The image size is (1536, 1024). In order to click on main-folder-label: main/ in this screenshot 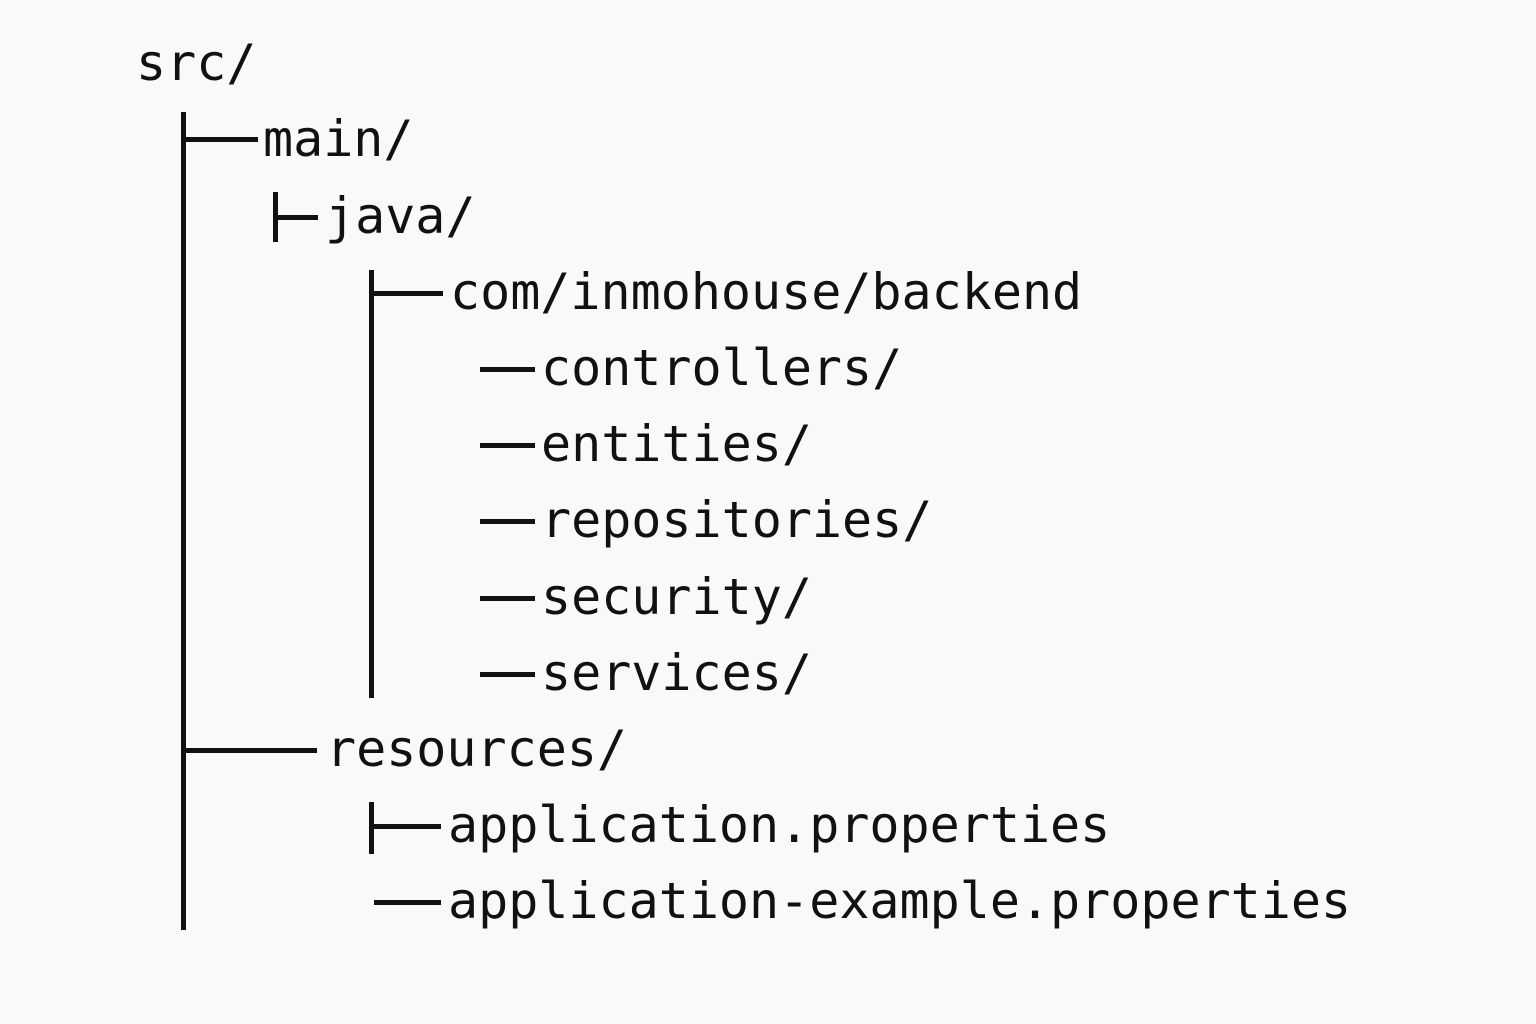, I will do `click(338, 139)`.